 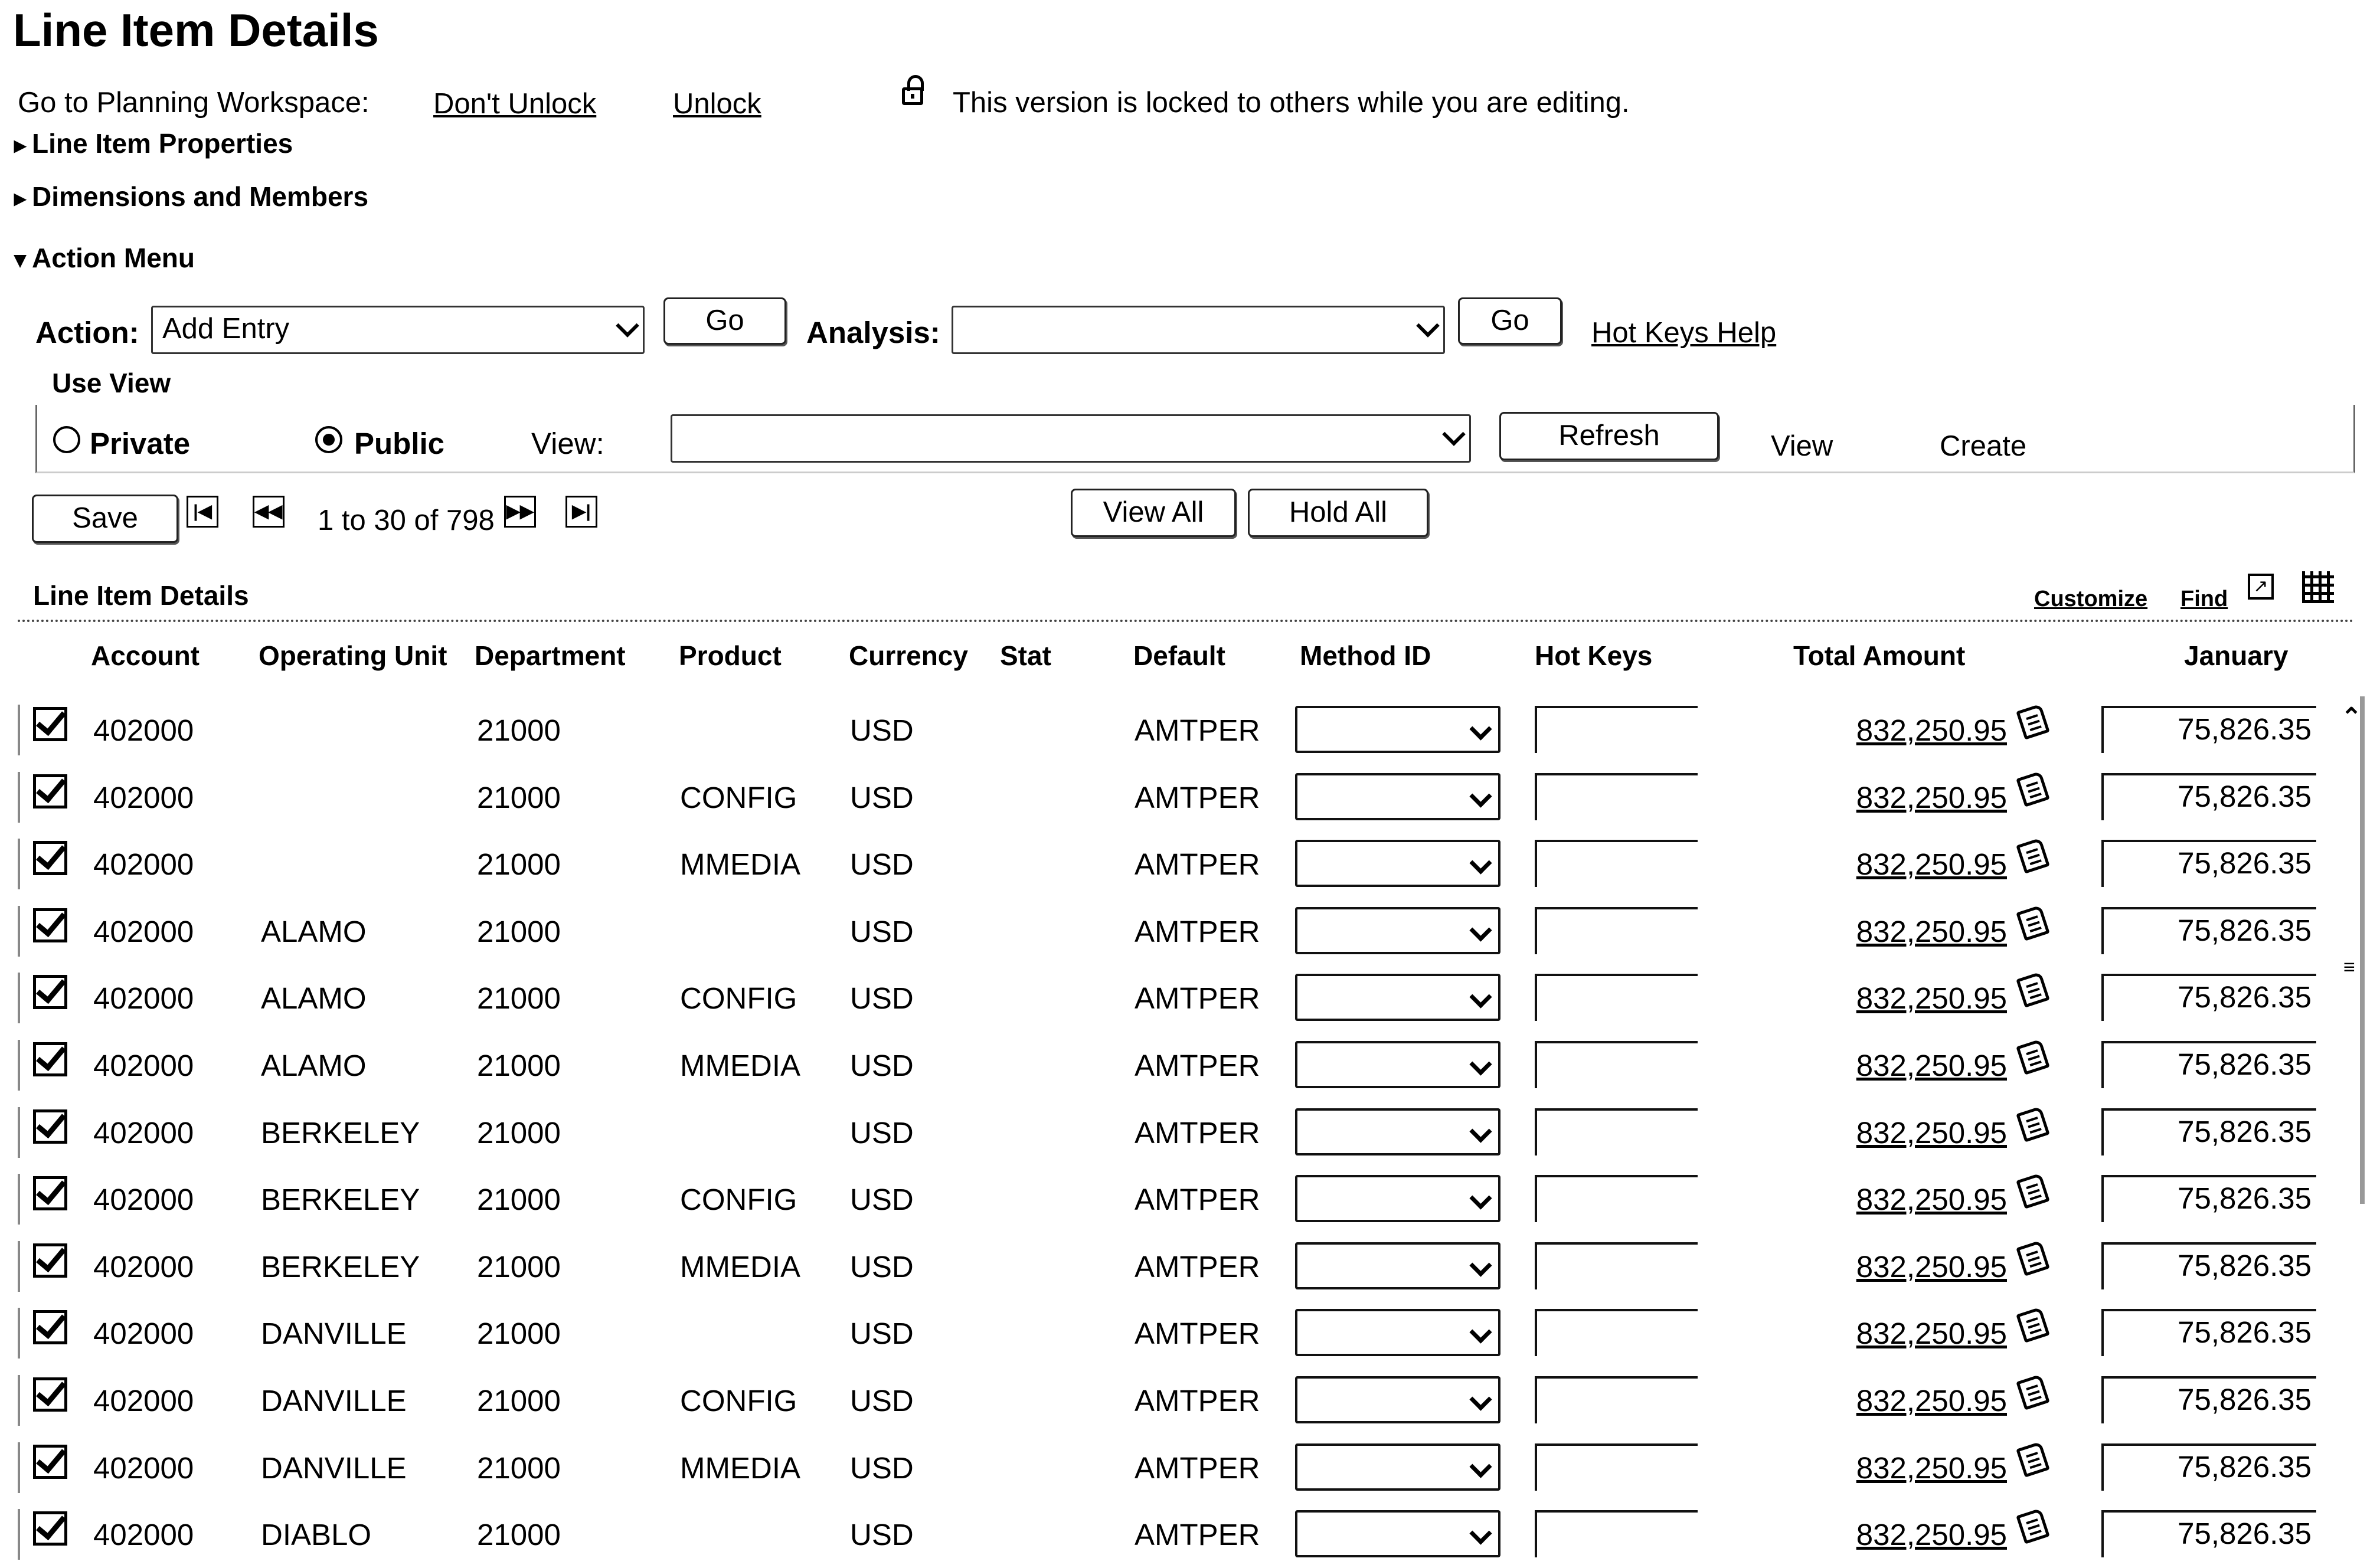 I want to click on last-page-icon: ▶|, so click(x=581, y=512).